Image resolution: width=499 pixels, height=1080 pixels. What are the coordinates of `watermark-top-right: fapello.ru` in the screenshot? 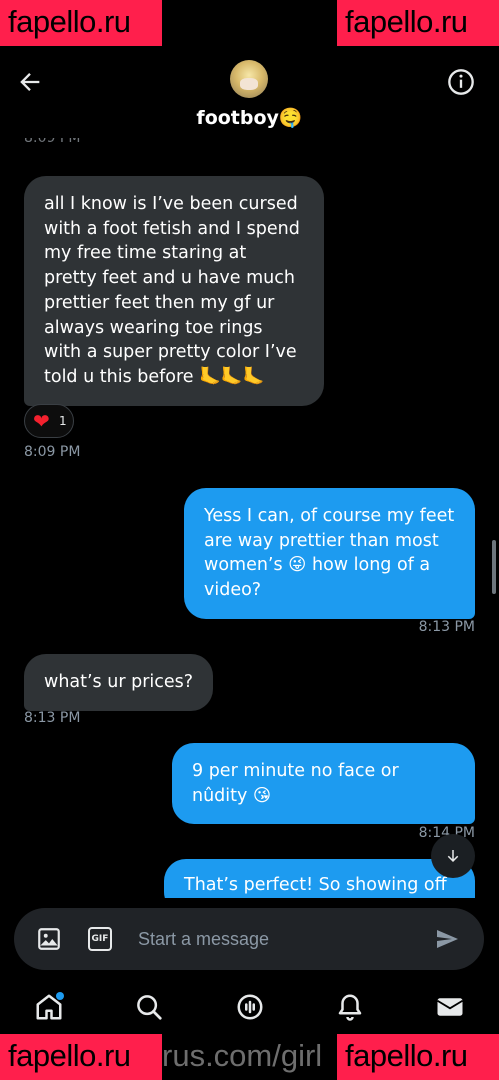 It's located at (418, 23).